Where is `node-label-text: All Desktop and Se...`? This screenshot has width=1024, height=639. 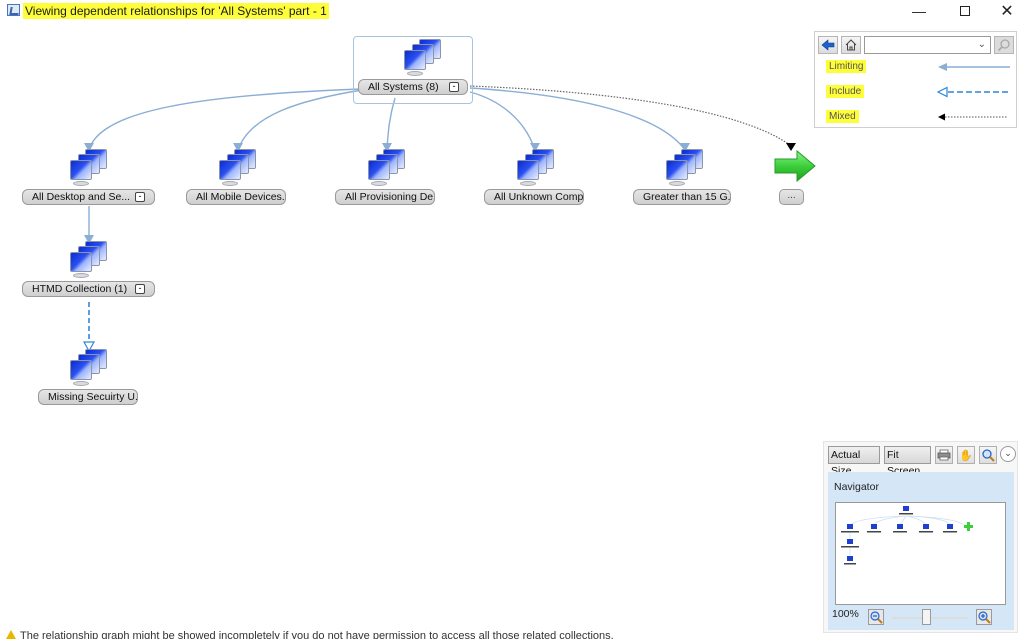 node-label-text: All Desktop and Se... is located at coordinates (81, 197).